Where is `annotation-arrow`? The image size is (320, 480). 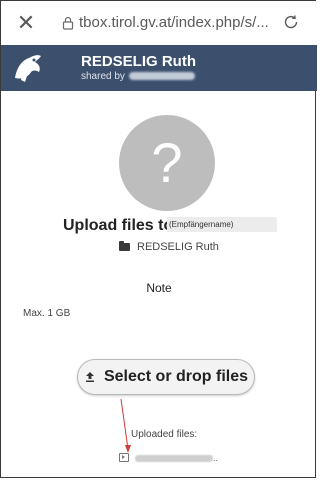 annotation-arrow is located at coordinates (125, 425).